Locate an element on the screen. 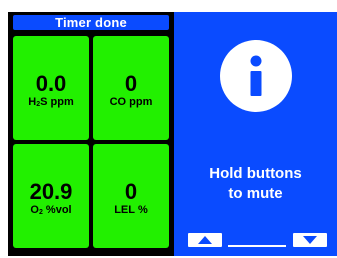  reading-tile-o2: 20.9 O2 %vol is located at coordinates (51, 196).